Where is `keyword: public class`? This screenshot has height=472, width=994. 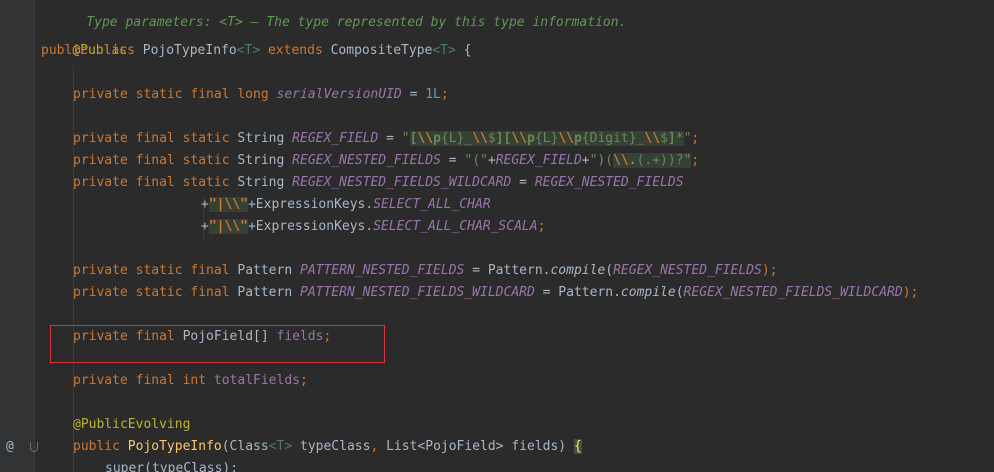
keyword: public class is located at coordinates (88, 50).